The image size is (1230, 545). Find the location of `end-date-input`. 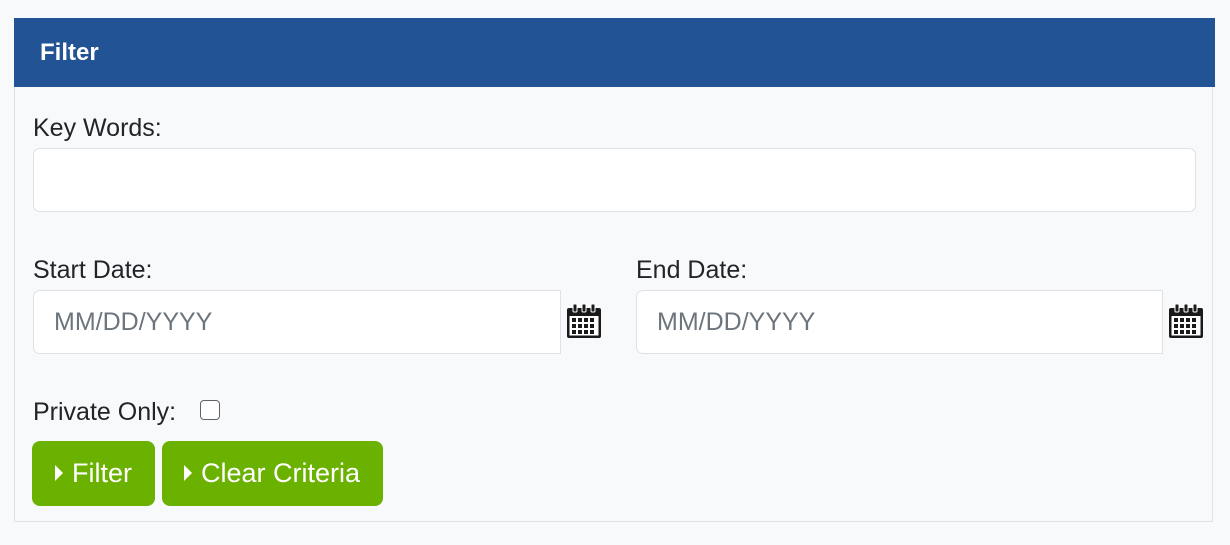

end-date-input is located at coordinates (899, 322).